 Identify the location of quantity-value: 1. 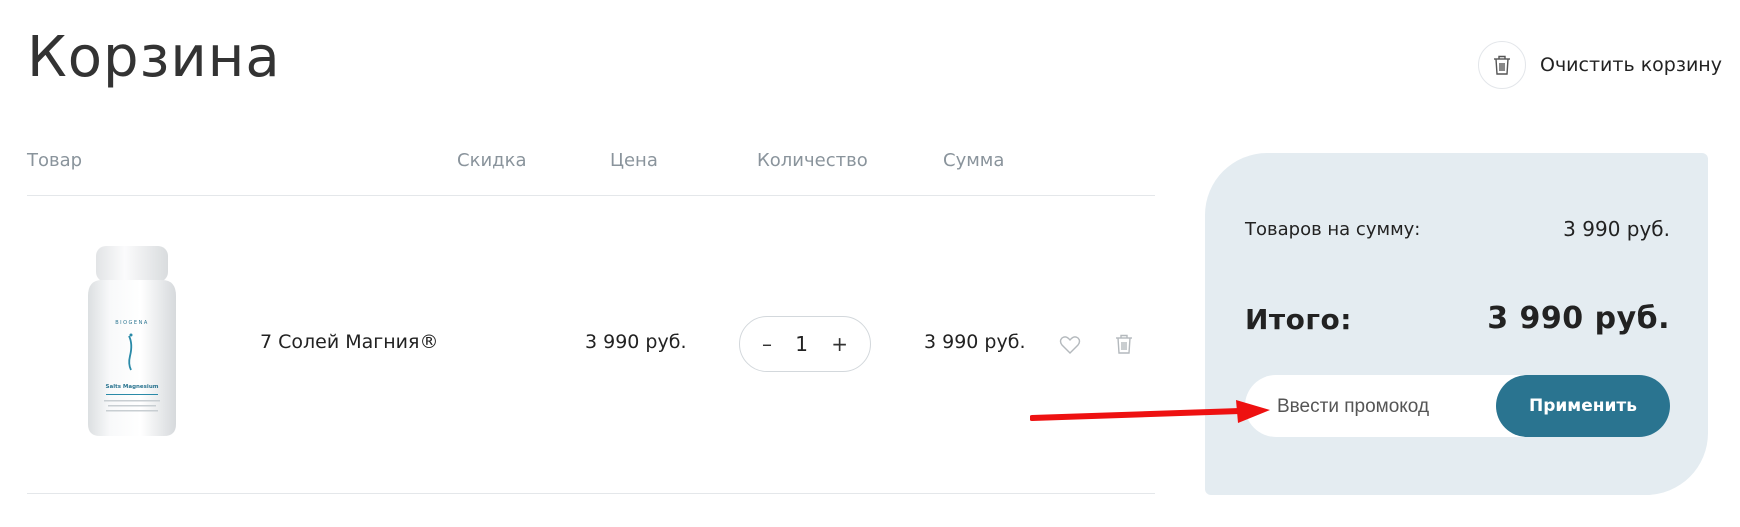
(801, 344).